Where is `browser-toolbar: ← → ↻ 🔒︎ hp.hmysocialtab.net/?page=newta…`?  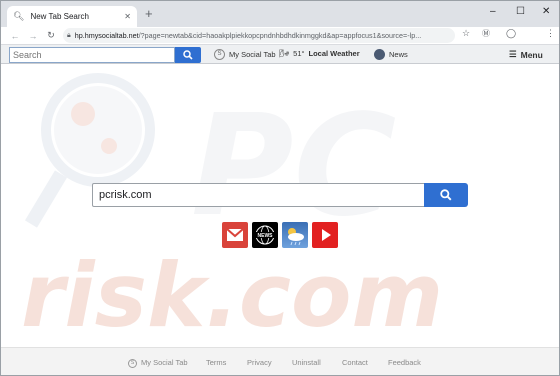
browser-toolbar: ← → ↻ 🔒︎ hp.hmysocialtab.net/?page=newta… is located at coordinates (280, 35).